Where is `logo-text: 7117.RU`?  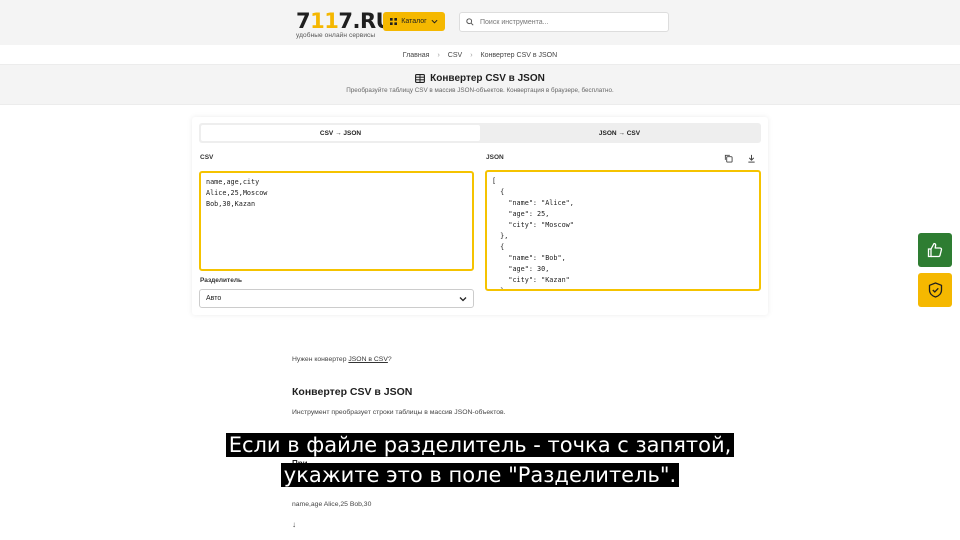 logo-text: 7117.RU is located at coordinates (344, 21).